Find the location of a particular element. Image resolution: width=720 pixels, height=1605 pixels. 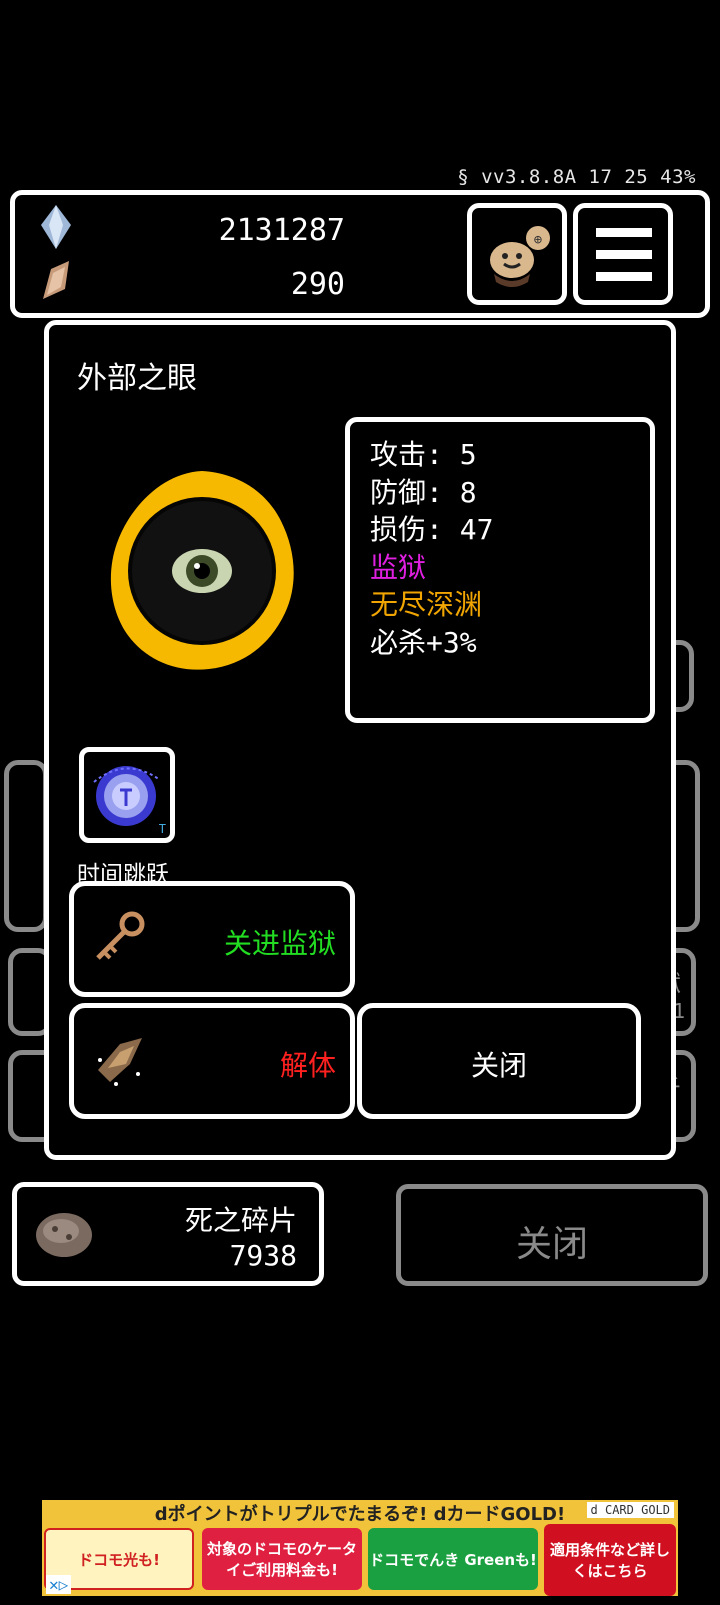

trait-abyss: 无尽深渊 is located at coordinates (426, 604).